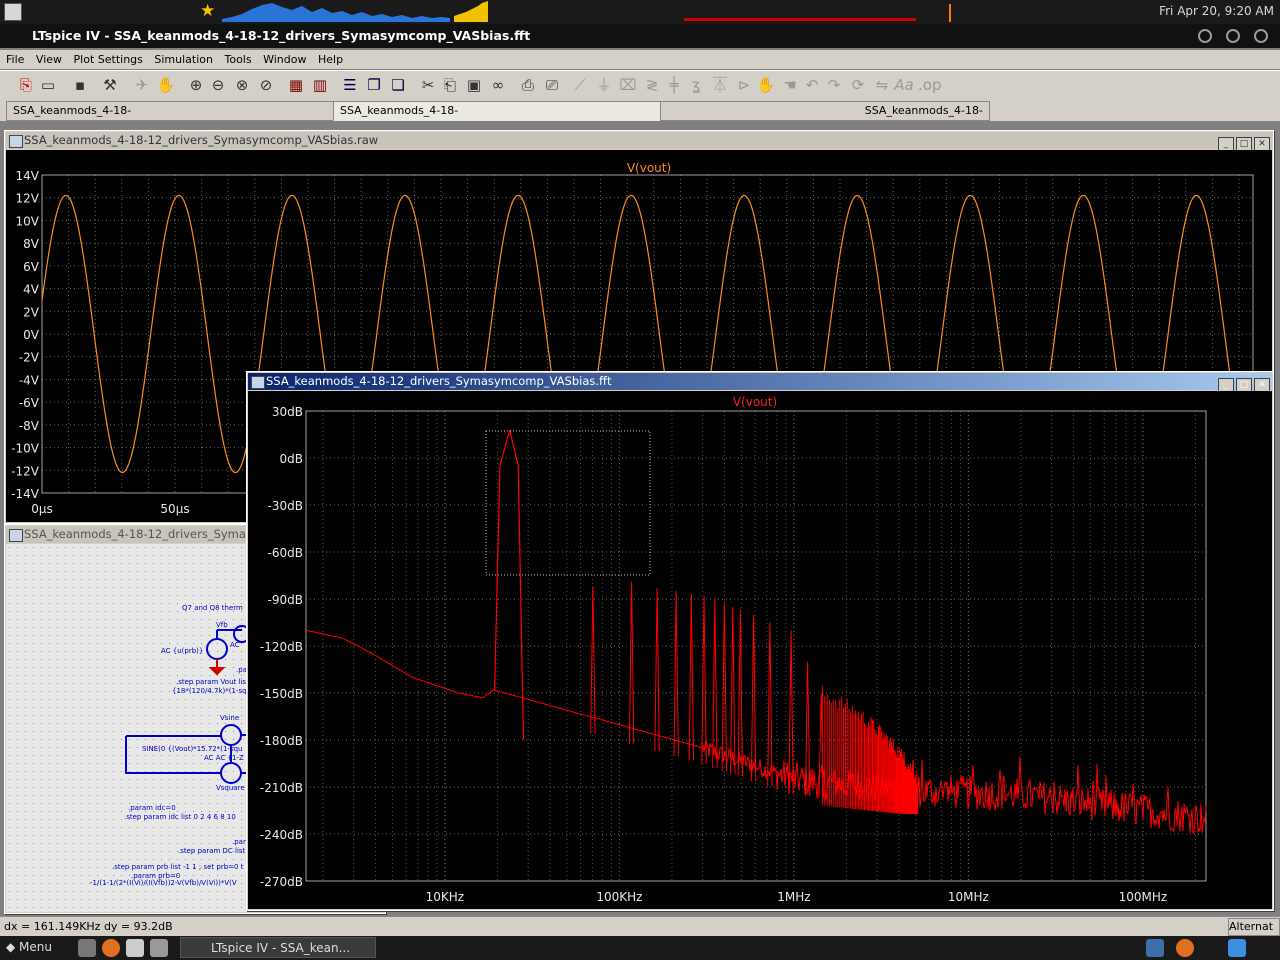 This screenshot has width=1280, height=960. Describe the element at coordinates (224, 758) in the screenshot. I see `schem-text-ac1z: AC AC {1-Z` at that location.